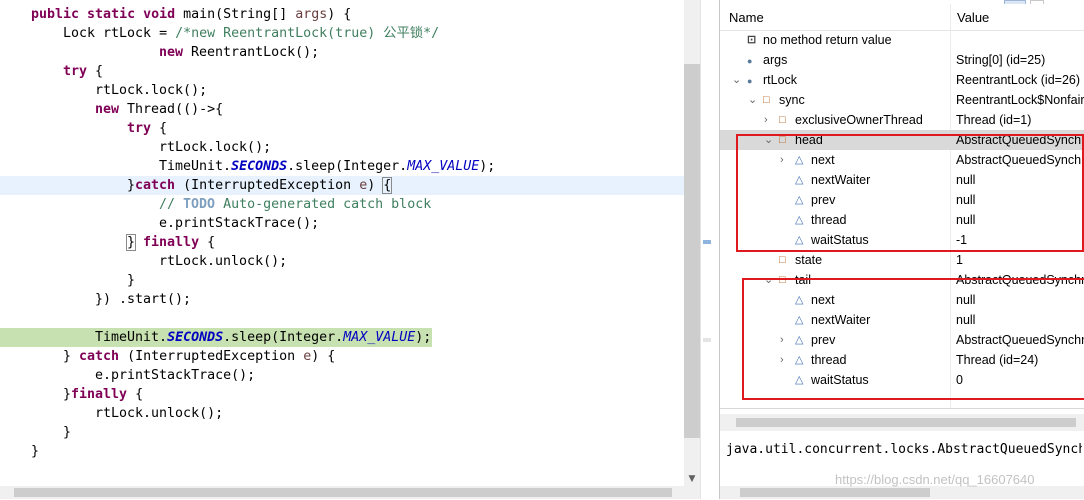 The height and width of the screenshot is (500, 1084). Describe the element at coordinates (766, 120) in the screenshot. I see `chevron-right-icon: ›` at that location.